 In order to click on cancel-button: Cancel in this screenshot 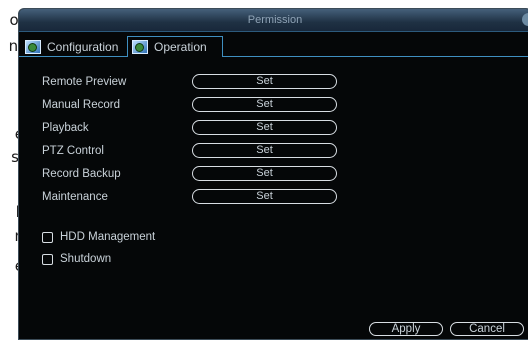, I will do `click(487, 329)`.